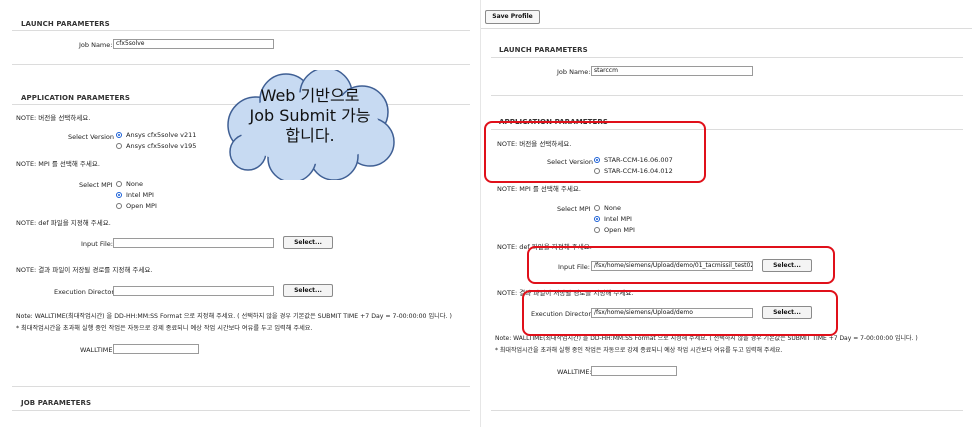  I want to click on version-option-label: Ansys cfx5solve v211, so click(161, 135).